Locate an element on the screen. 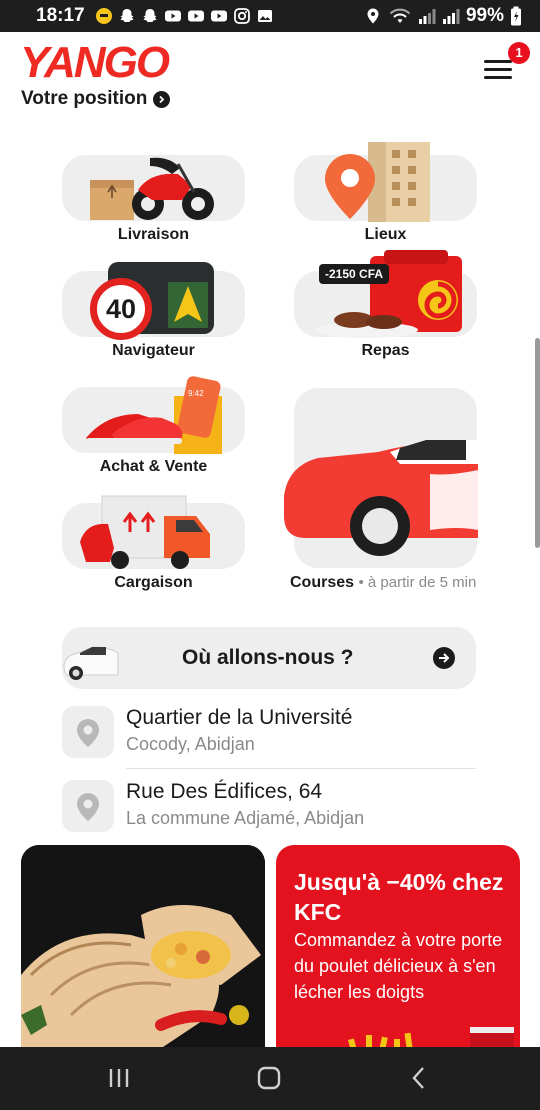 This screenshot has width=540, height=1110. lieux-label: Lieux is located at coordinates (385, 234).